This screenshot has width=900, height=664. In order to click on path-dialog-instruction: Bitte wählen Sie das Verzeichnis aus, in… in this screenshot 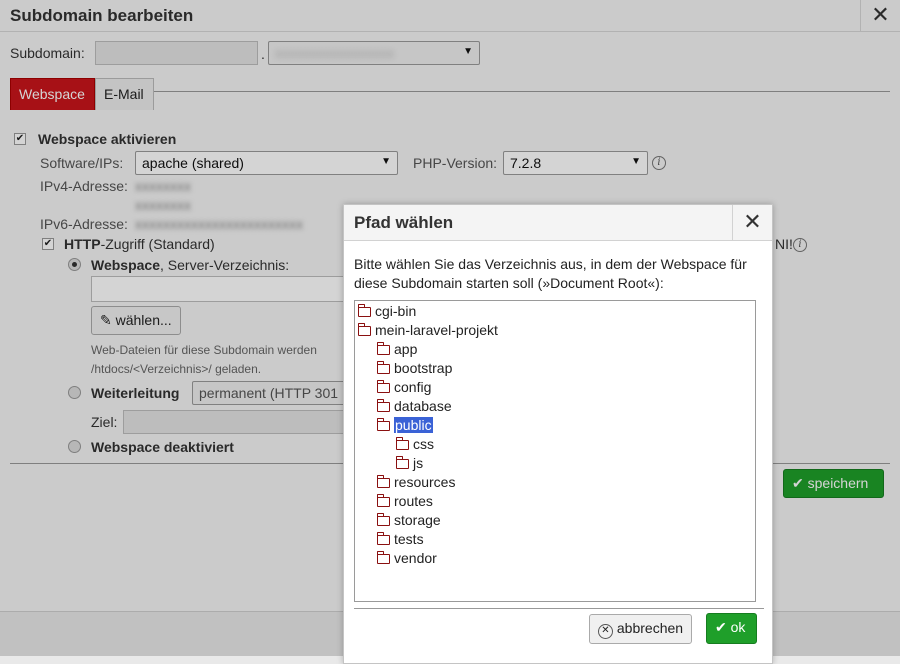, I will do `click(550, 273)`.